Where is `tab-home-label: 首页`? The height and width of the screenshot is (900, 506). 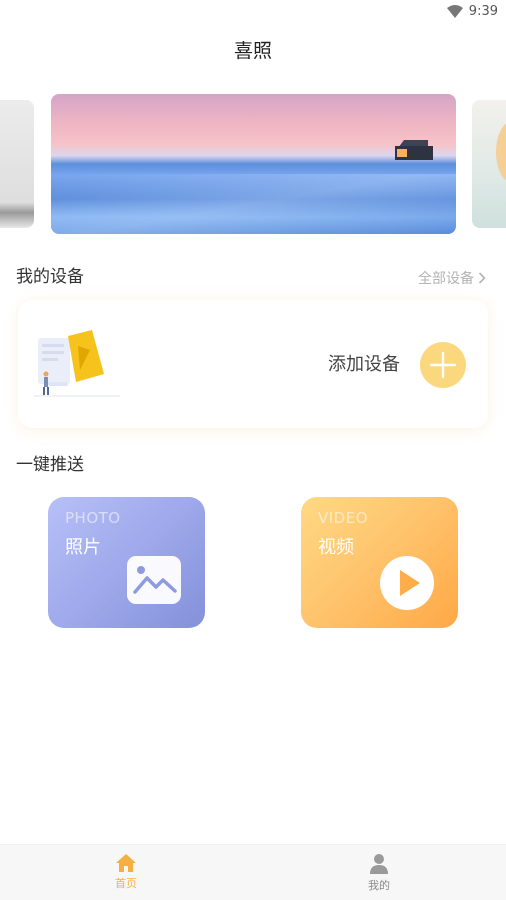 tab-home-label: 首页 is located at coordinates (126, 883).